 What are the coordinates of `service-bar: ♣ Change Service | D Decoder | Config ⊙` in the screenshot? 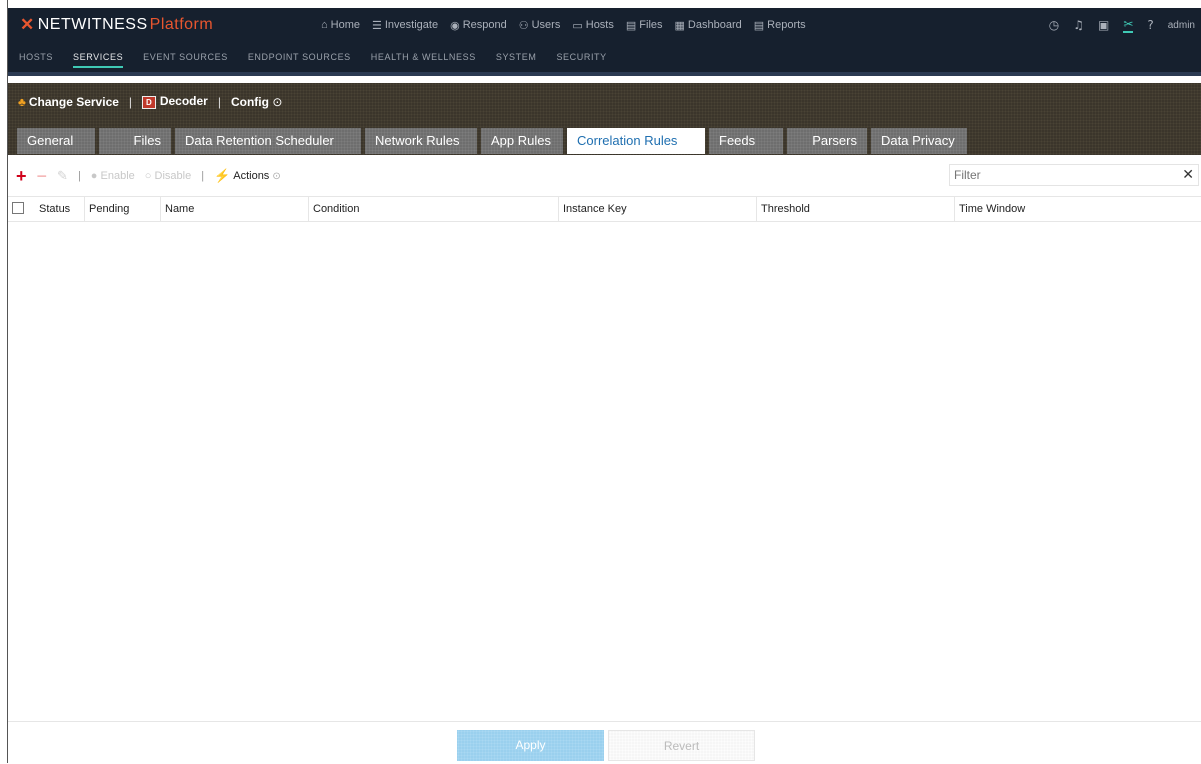 It's located at (604, 104).